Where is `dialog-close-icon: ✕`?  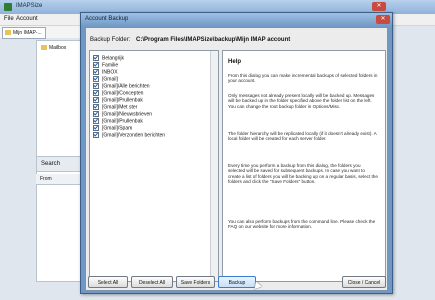 dialog-close-icon: ✕ is located at coordinates (383, 19).